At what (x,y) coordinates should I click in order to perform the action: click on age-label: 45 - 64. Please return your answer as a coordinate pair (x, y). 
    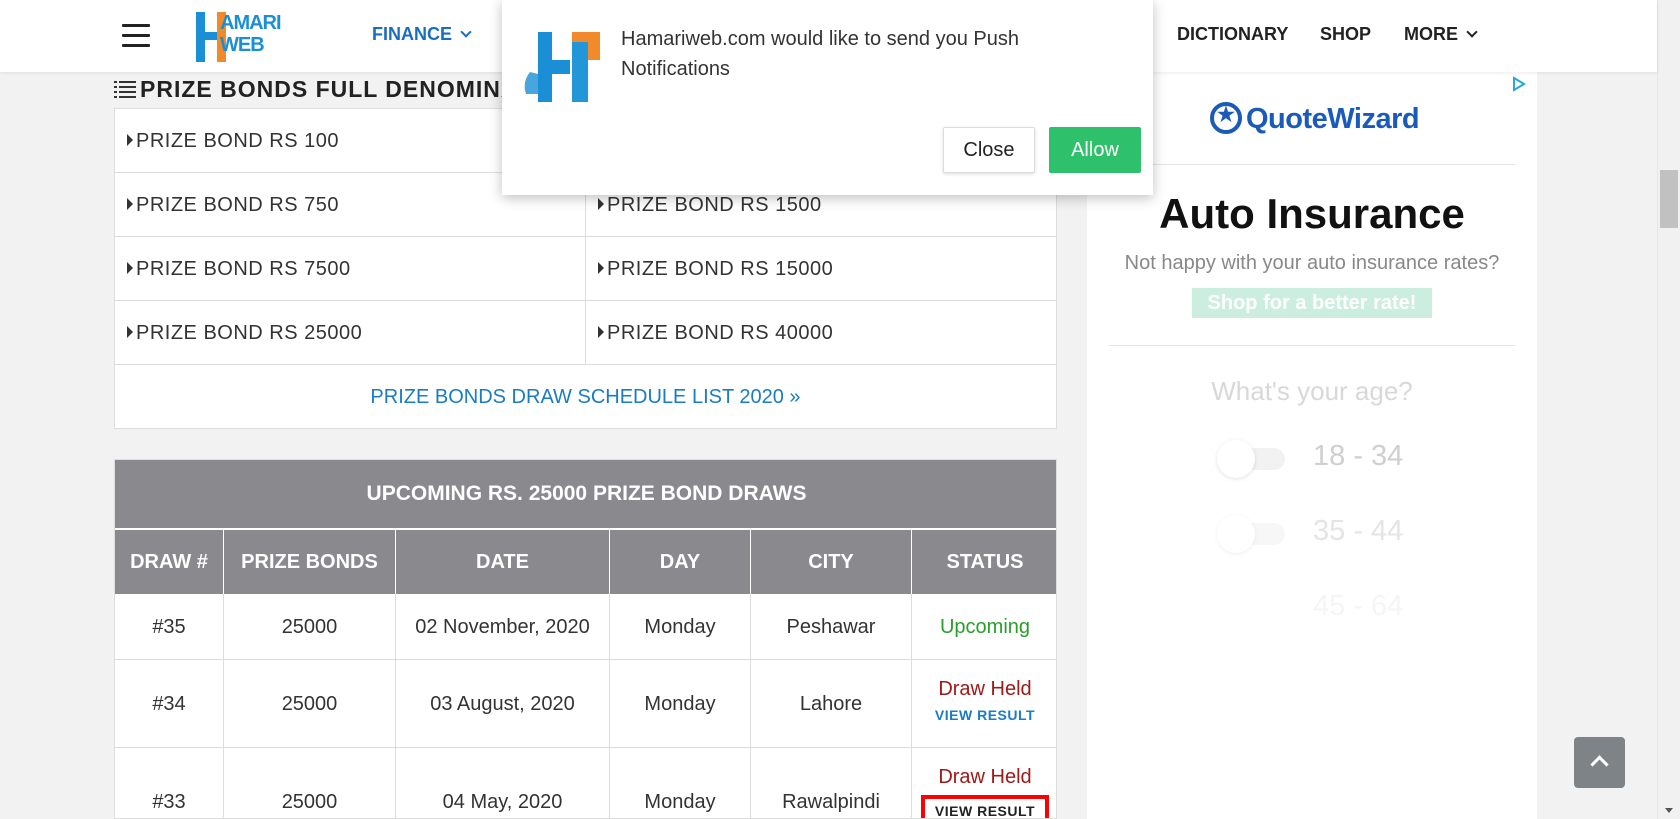
    Looking at the image, I should click on (1358, 606).